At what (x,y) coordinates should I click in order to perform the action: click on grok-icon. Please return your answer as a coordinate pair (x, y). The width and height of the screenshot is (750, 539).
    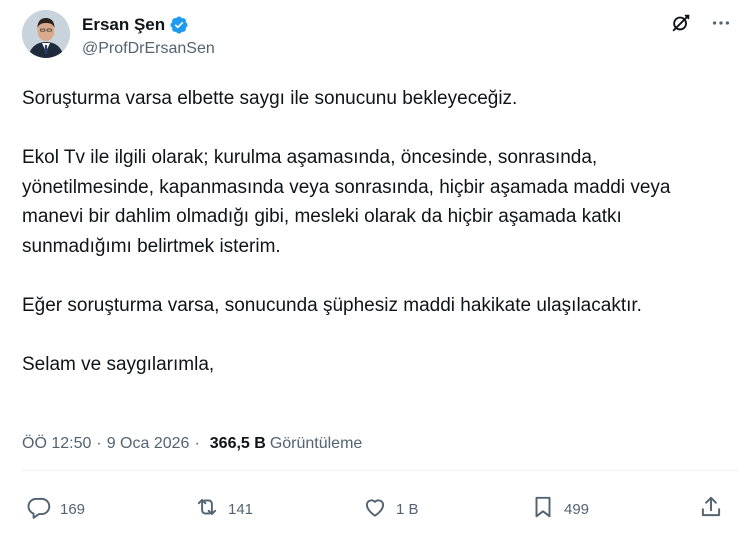
    Looking at the image, I should click on (681, 23).